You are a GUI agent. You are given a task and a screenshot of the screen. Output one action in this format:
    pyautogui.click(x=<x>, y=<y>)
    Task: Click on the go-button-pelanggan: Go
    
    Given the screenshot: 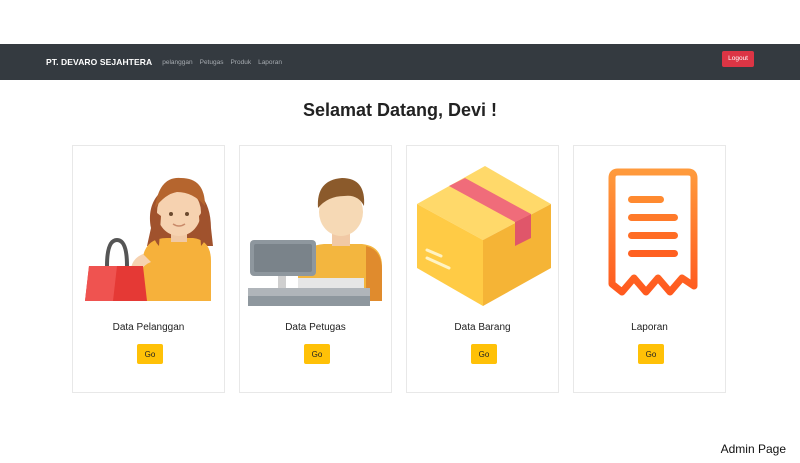 What is the action you would take?
    pyautogui.click(x=150, y=354)
    